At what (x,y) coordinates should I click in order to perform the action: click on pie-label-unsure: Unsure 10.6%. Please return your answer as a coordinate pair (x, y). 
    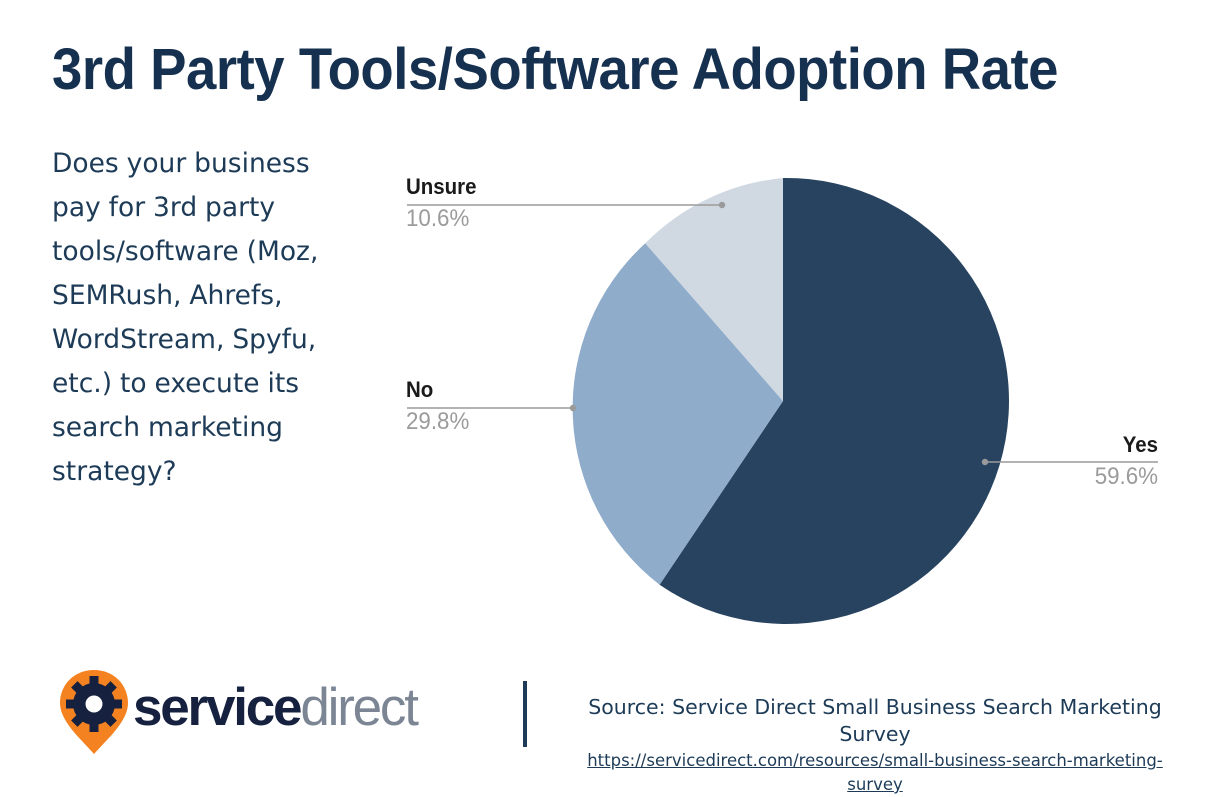
    Looking at the image, I should click on (444, 203).